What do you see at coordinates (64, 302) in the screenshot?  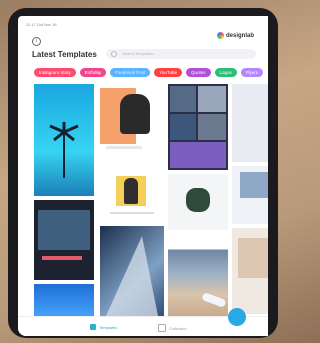 I see `template-card-blue-bottom` at bounding box center [64, 302].